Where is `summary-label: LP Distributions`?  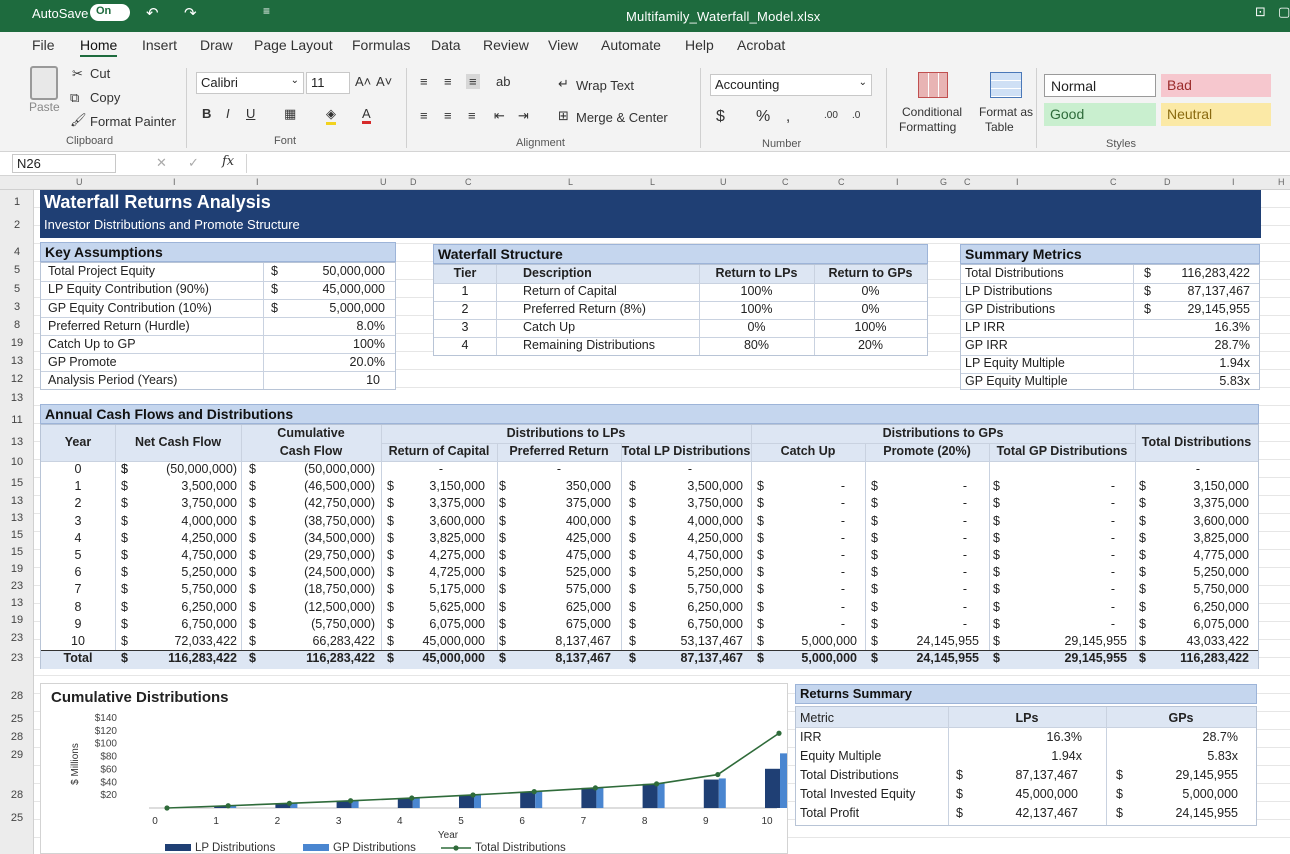
summary-label: LP Distributions is located at coordinates (1008, 291).